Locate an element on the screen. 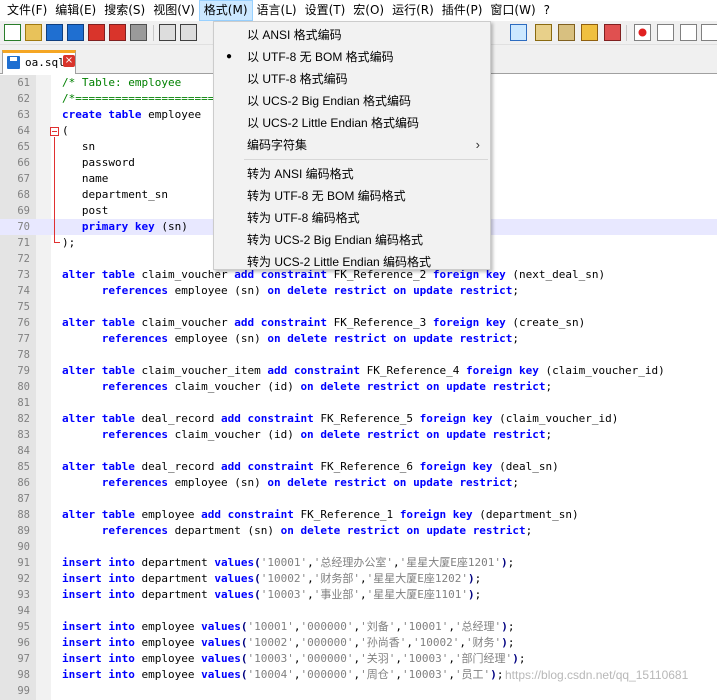 The image size is (717, 700). menu-item-0: 文件(F) is located at coordinates (27, 10).